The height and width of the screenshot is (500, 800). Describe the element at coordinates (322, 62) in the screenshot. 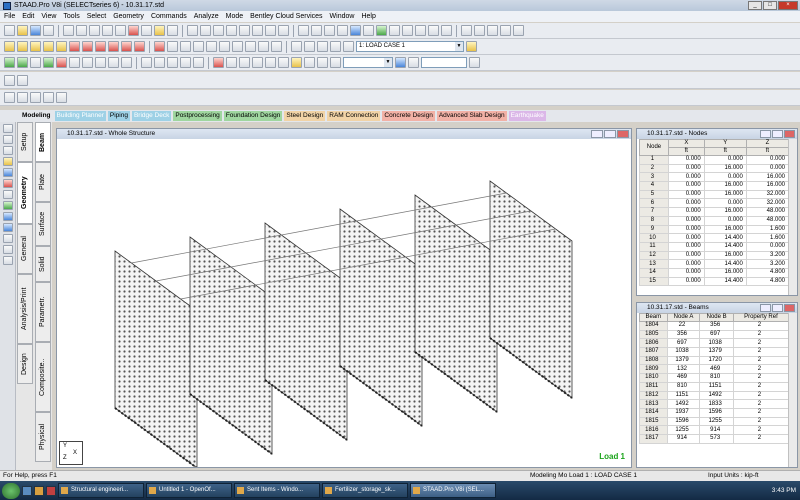

I see `beam-material-icon` at that location.